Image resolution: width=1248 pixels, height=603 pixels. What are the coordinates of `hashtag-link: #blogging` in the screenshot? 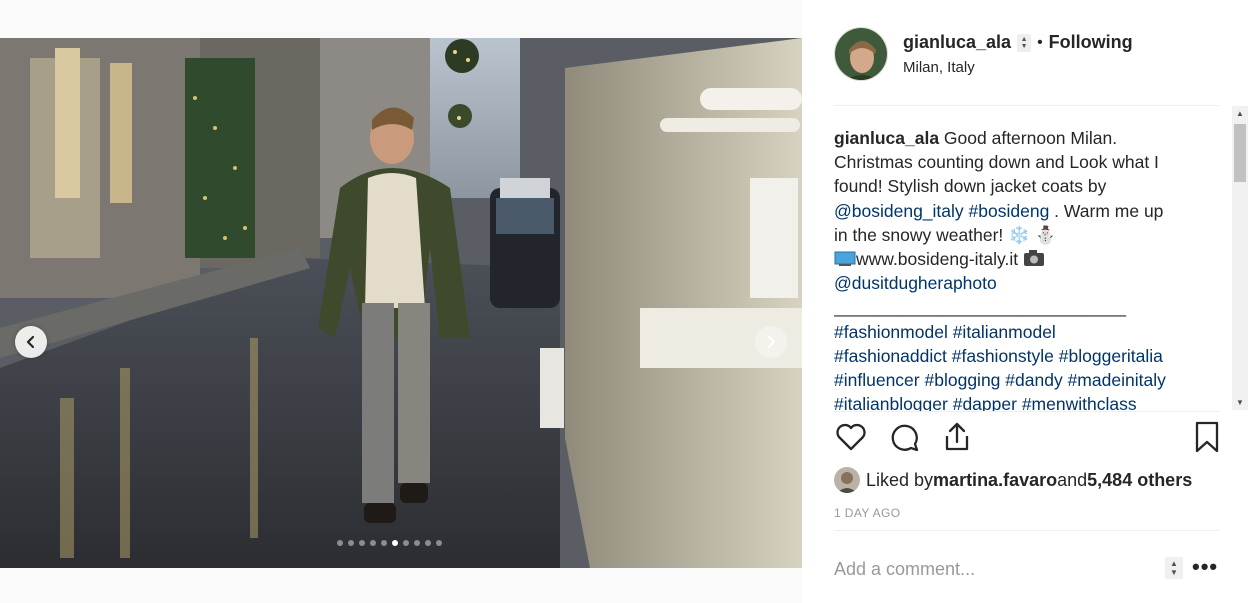 It's located at (963, 380).